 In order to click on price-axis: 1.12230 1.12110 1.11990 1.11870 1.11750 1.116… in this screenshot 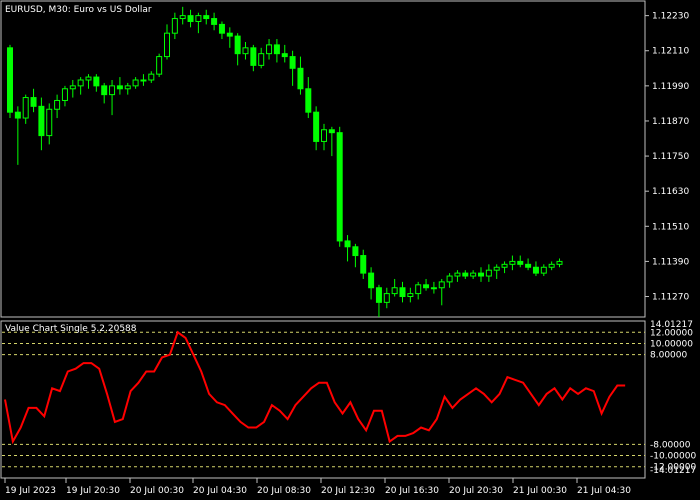, I will do `click(667, 157)`.